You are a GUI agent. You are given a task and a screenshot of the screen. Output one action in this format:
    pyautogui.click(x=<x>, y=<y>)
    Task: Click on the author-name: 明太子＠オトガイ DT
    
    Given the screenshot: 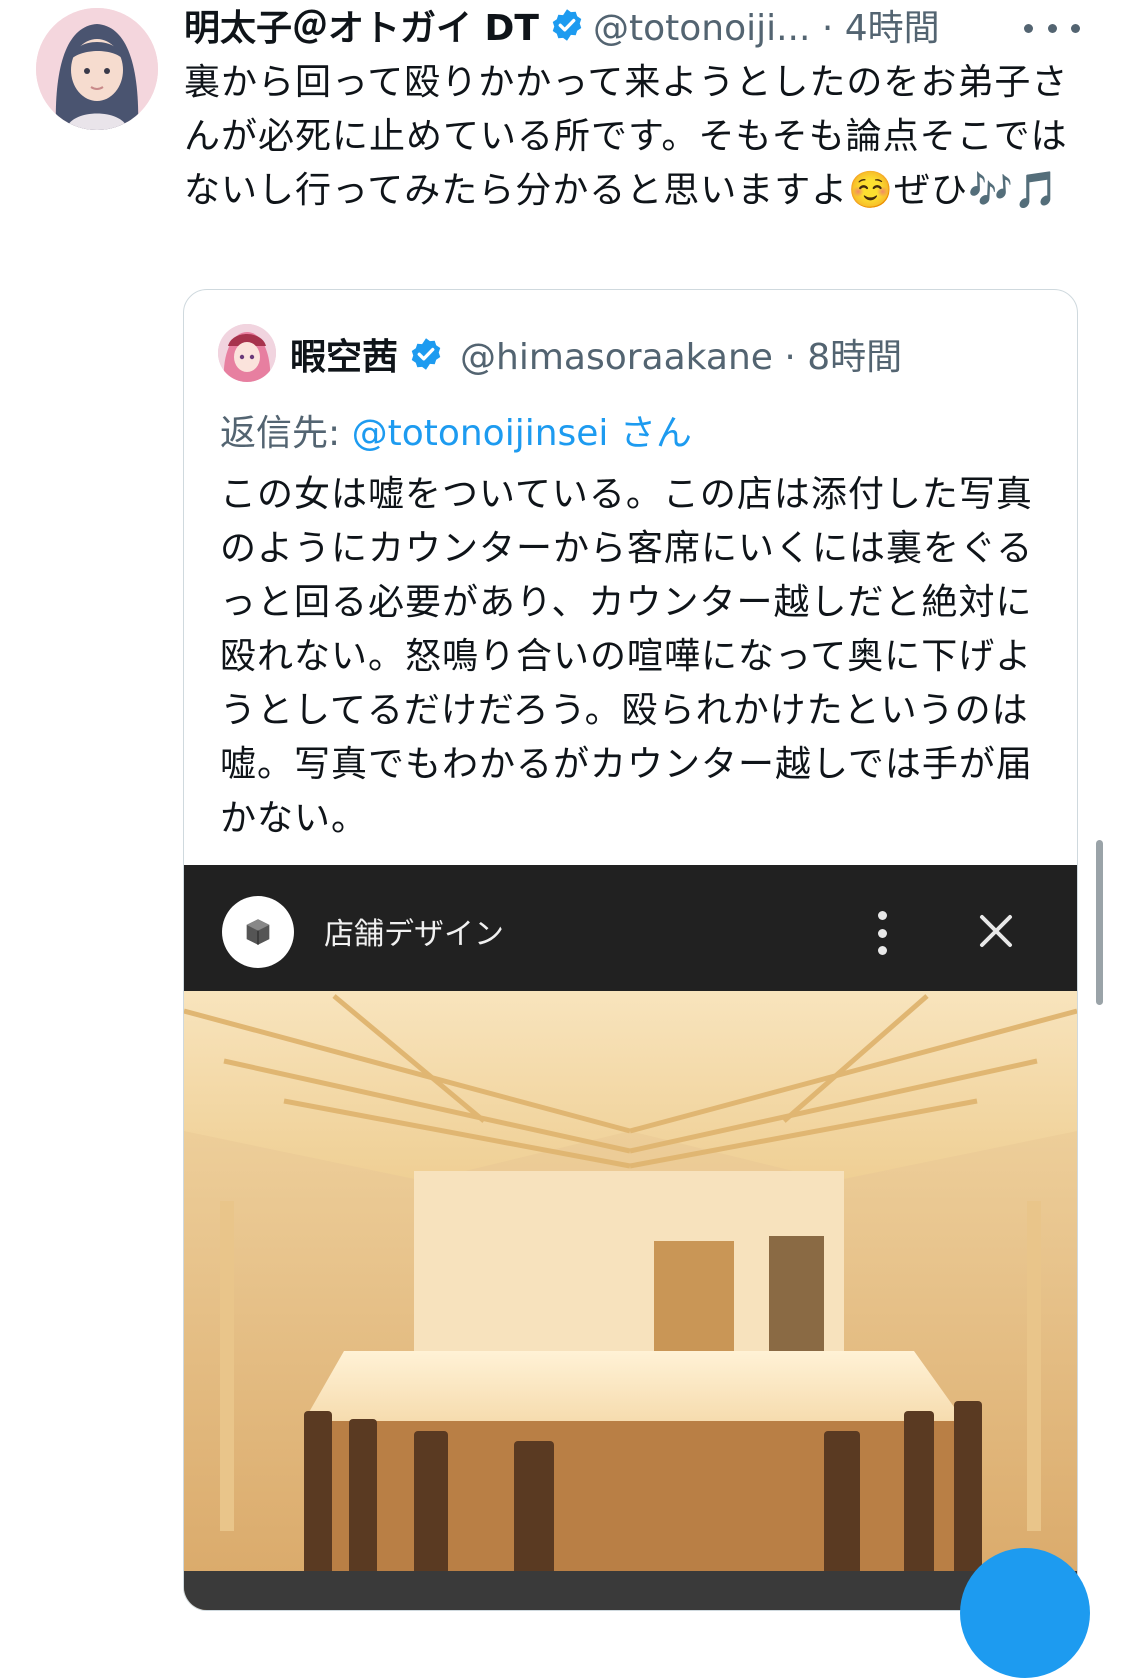 What is the action you would take?
    pyautogui.click(x=361, y=25)
    